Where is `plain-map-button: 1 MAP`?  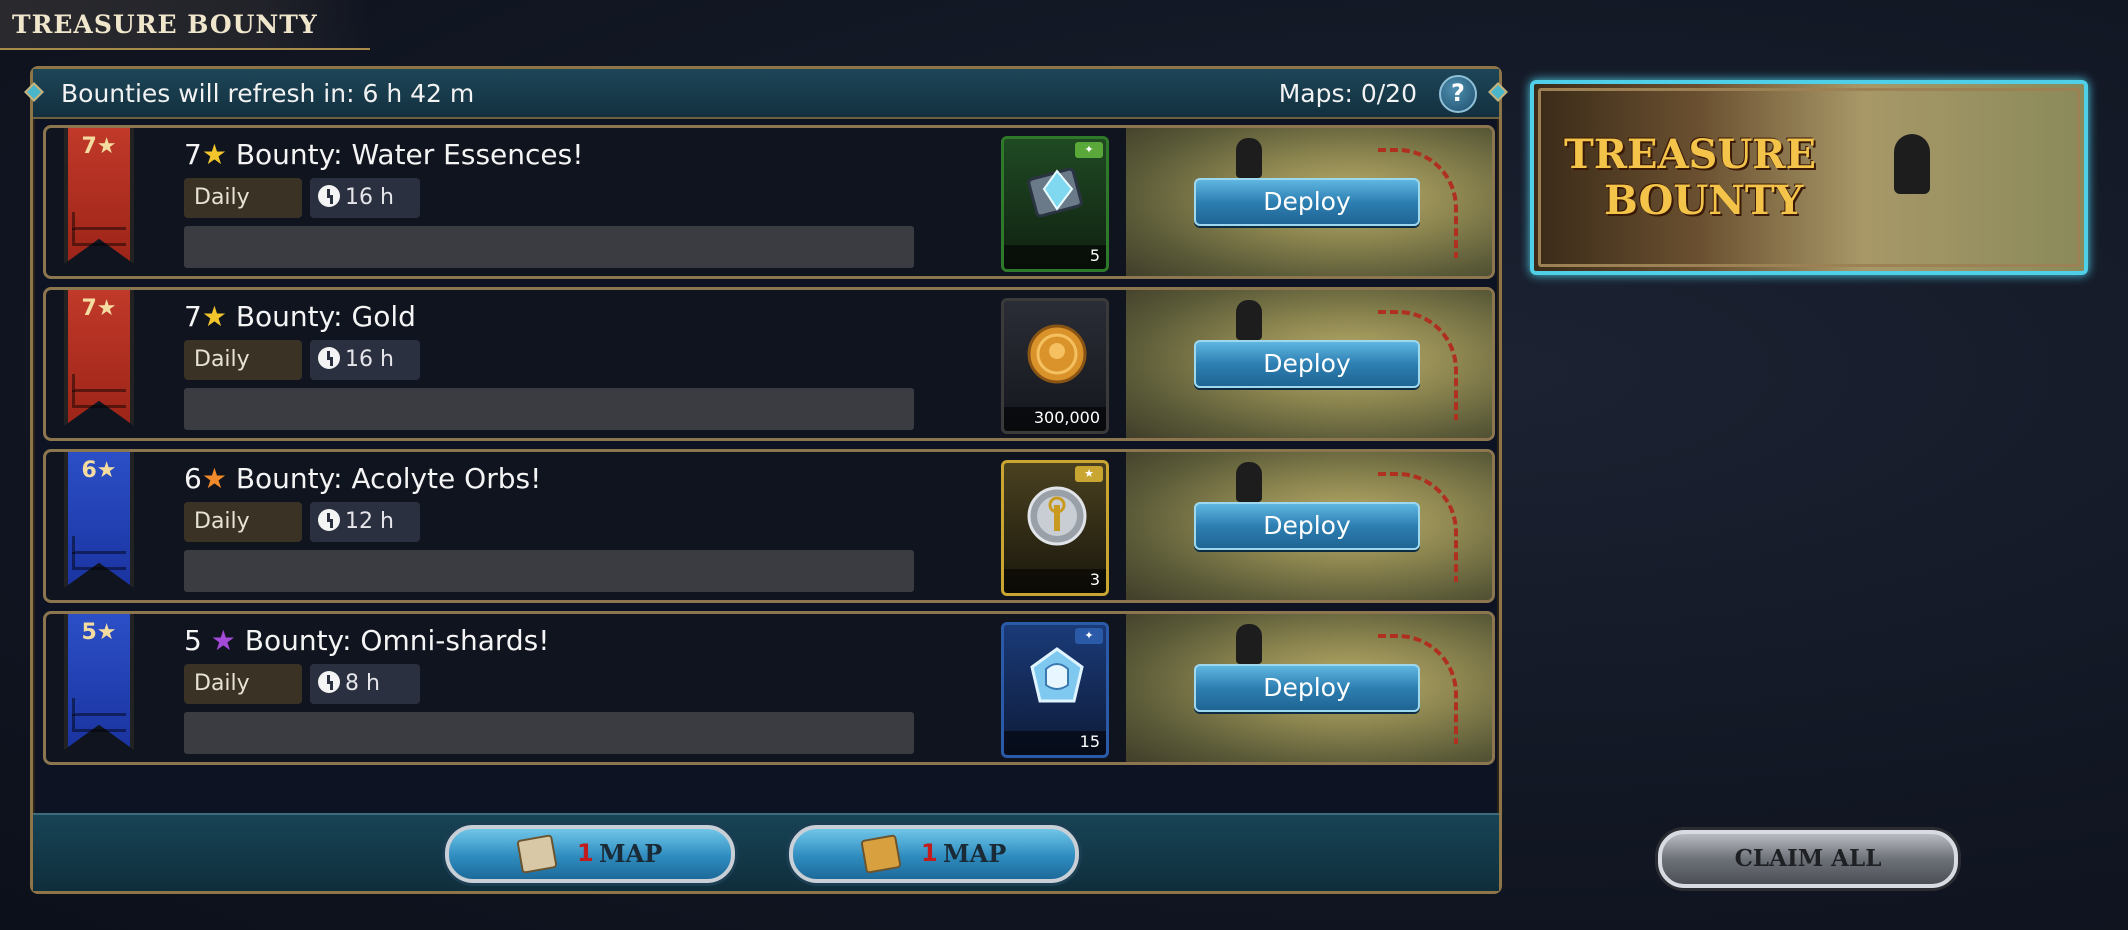
plain-map-button: 1 MAP is located at coordinates (590, 854).